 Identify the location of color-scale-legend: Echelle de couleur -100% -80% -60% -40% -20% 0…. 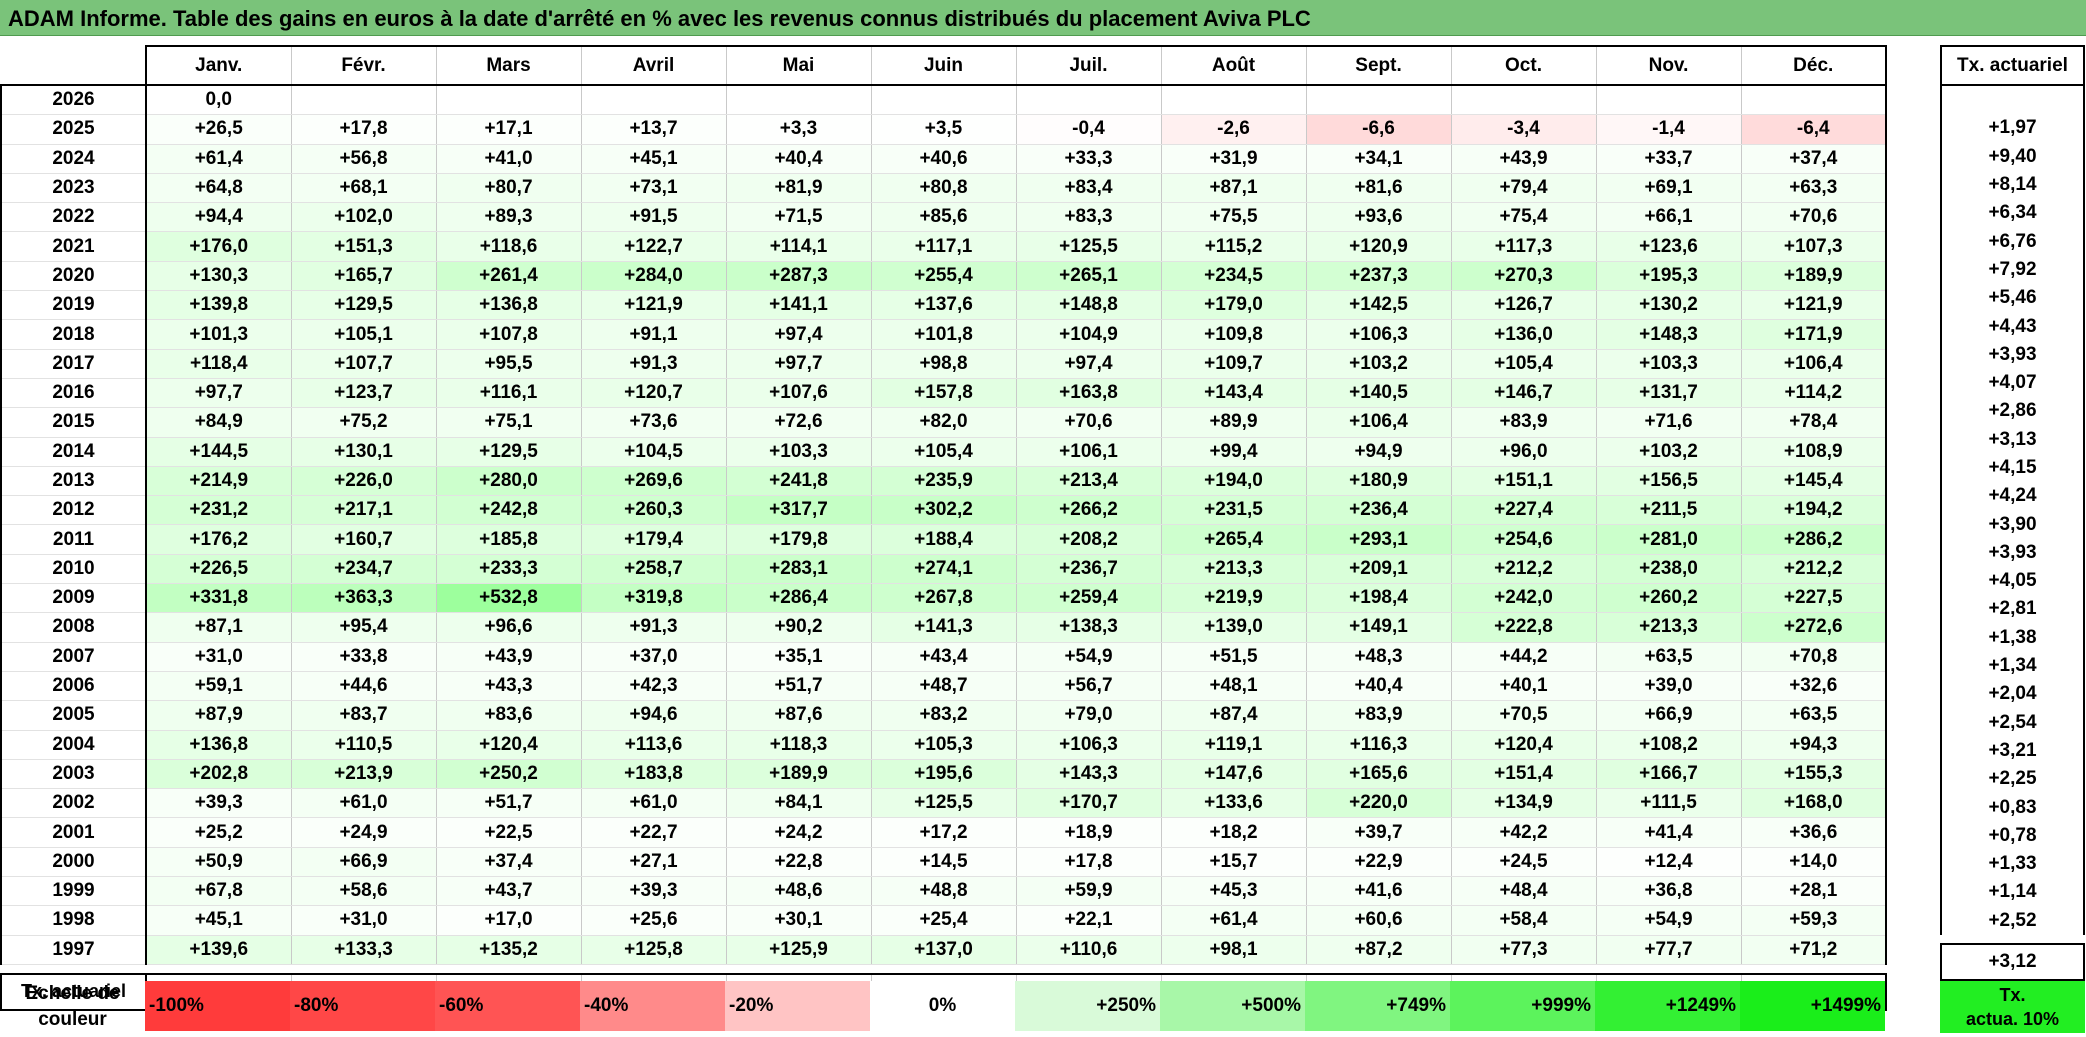
(942, 1007).